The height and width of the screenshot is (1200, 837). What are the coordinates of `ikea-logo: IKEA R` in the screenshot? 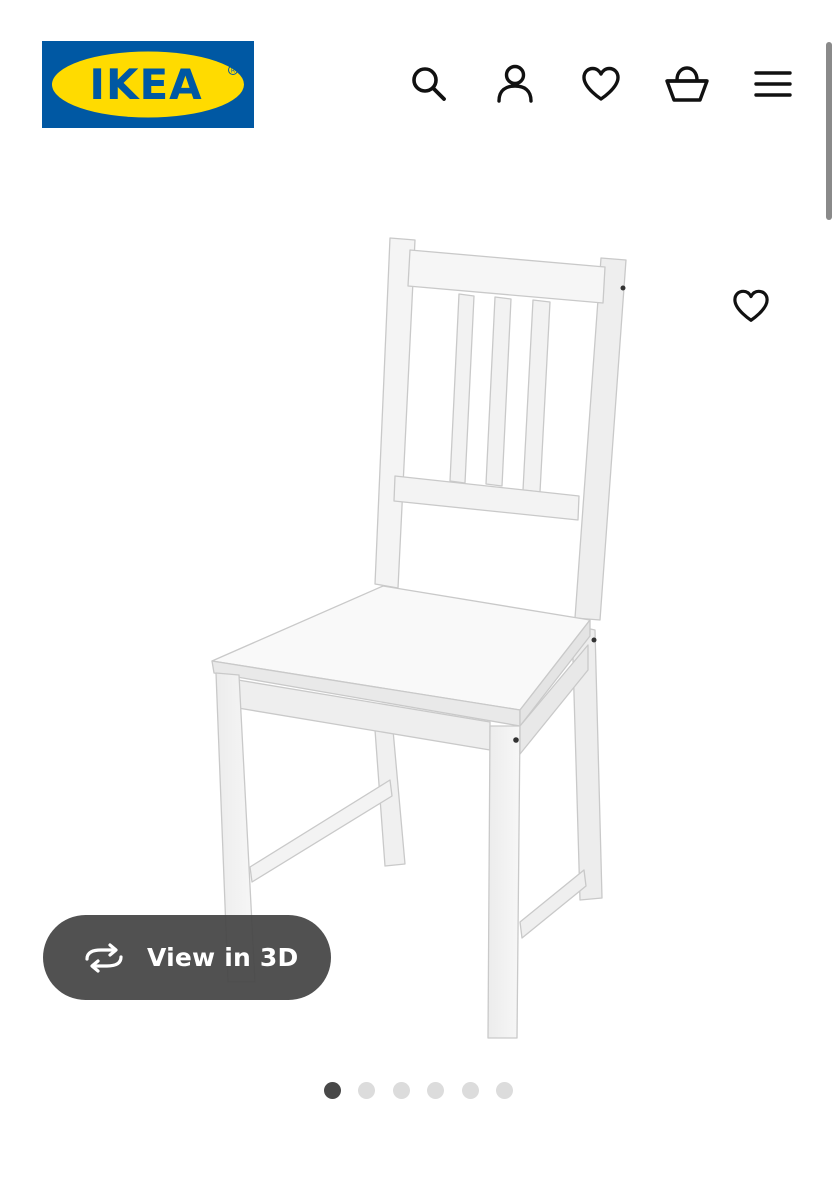 It's located at (148, 84).